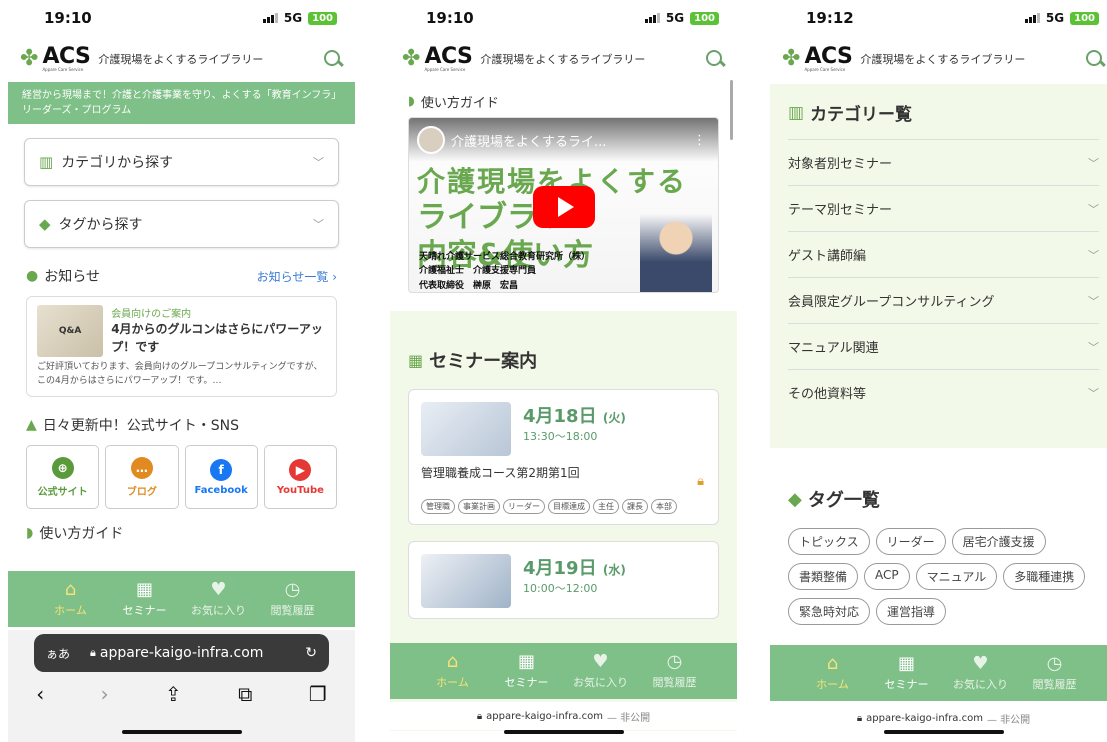  What do you see at coordinates (68, 18) in the screenshot?
I see `status-time: 19:10` at bounding box center [68, 18].